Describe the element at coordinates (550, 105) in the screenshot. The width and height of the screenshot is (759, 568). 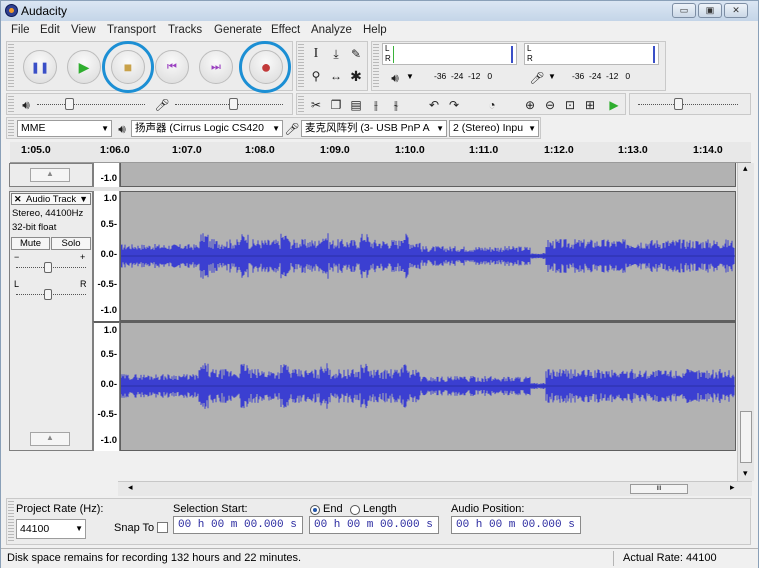
I see `zoom-out-icon: ⊖` at that location.